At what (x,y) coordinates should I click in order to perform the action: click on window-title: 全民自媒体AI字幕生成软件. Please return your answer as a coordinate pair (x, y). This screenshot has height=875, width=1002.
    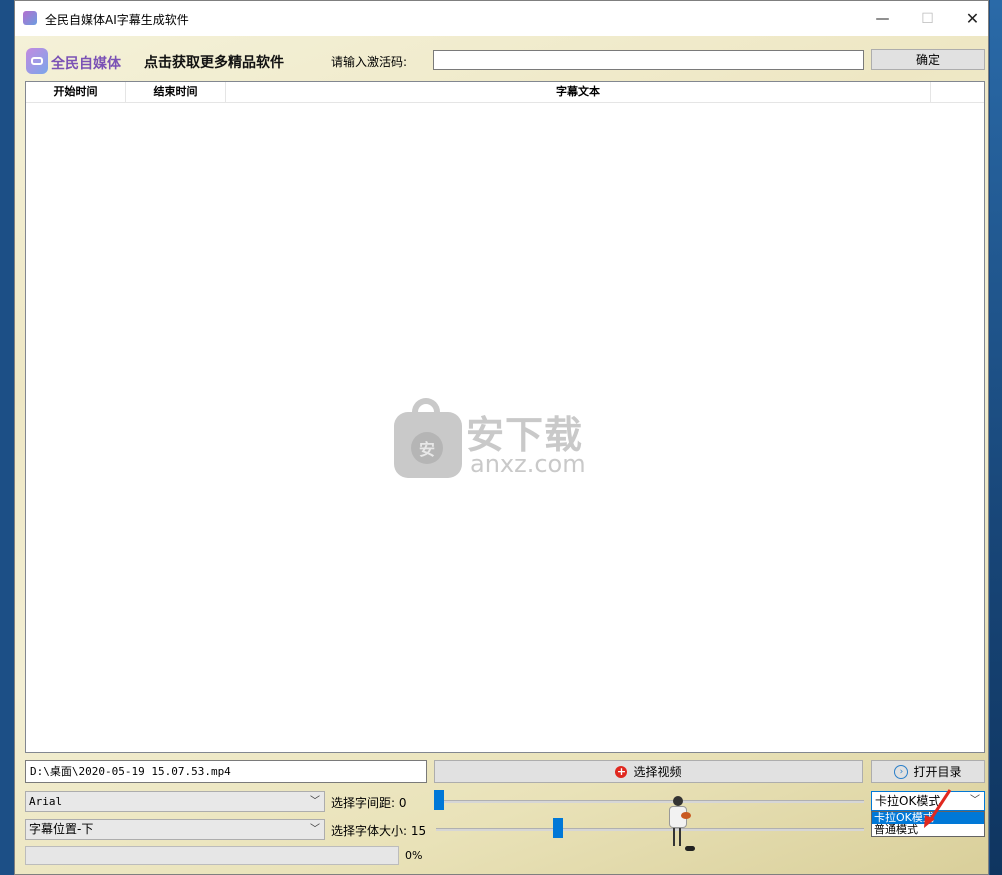
    Looking at the image, I should click on (117, 20).